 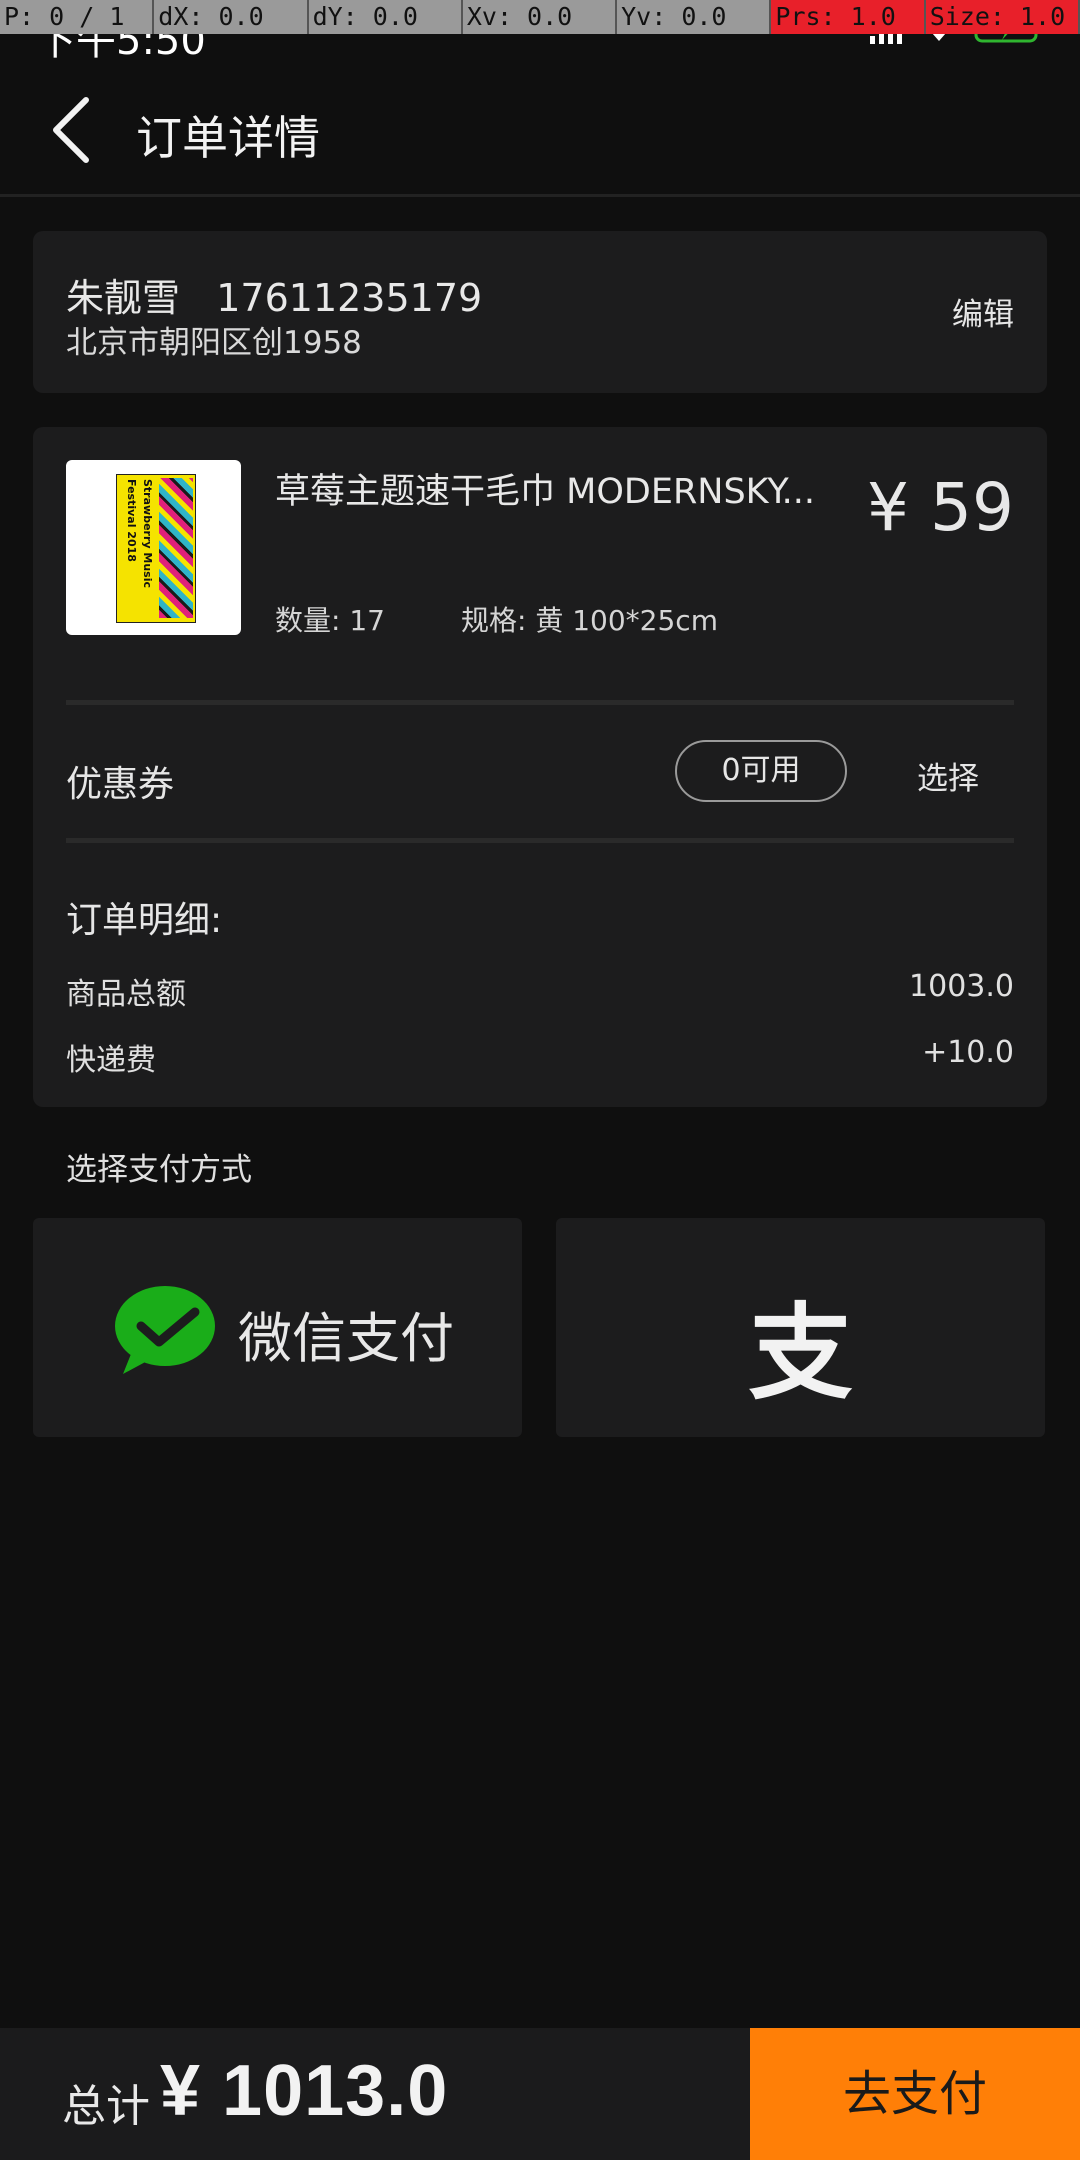 I want to click on total-label: 总计, so click(x=106, y=2106).